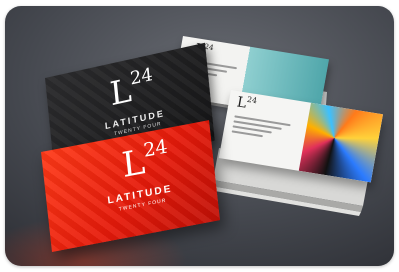  Describe the element at coordinates (261, 129) in the screenshot. I see `contact-lines` at that location.